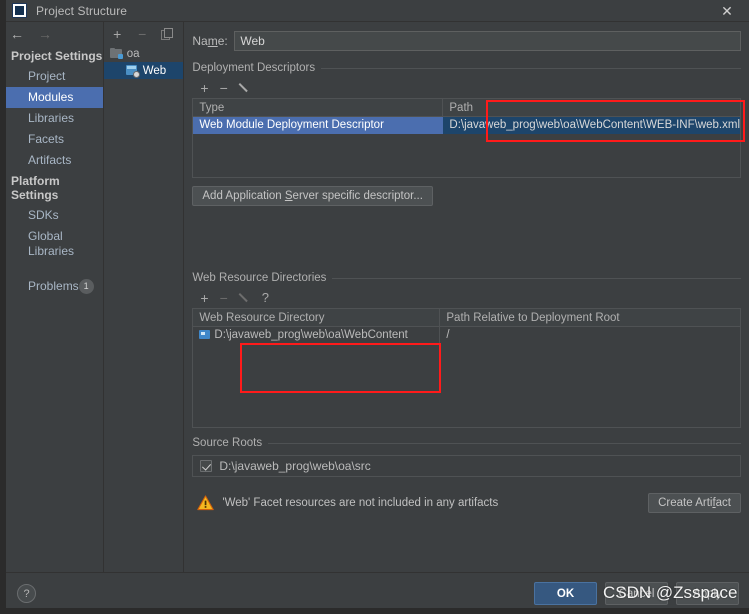 Image resolution: width=749 pixels, height=614 pixels. I want to click on warning-triangle-icon, so click(206, 503).